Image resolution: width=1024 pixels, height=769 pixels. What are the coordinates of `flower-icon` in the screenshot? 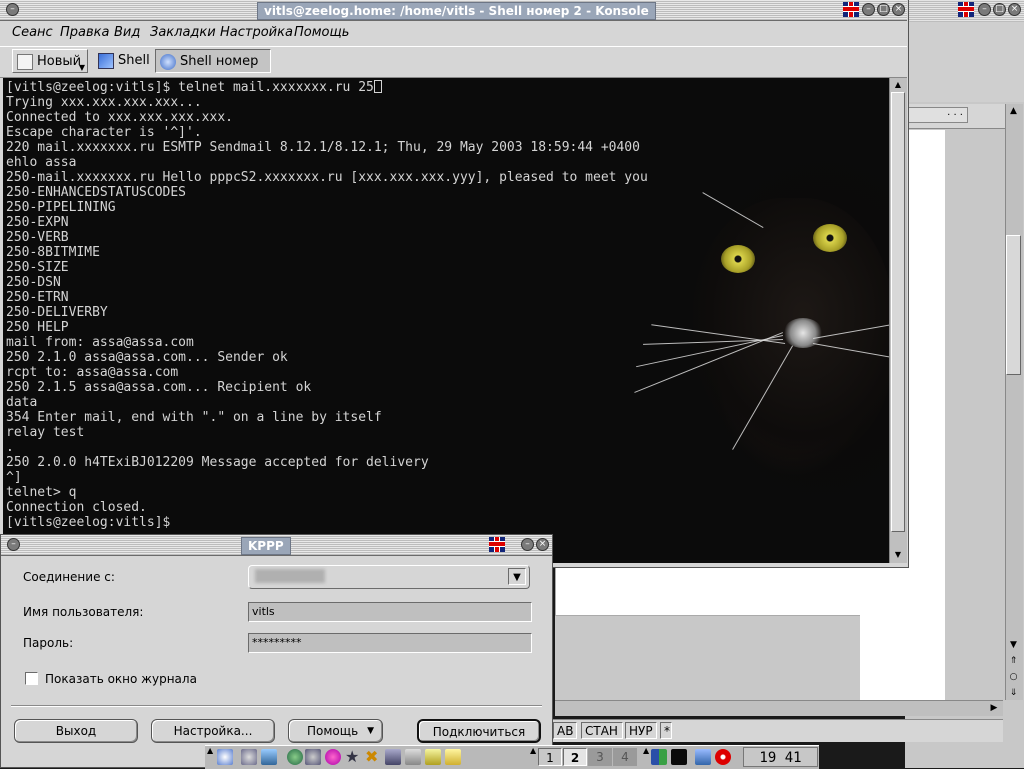 It's located at (333, 757).